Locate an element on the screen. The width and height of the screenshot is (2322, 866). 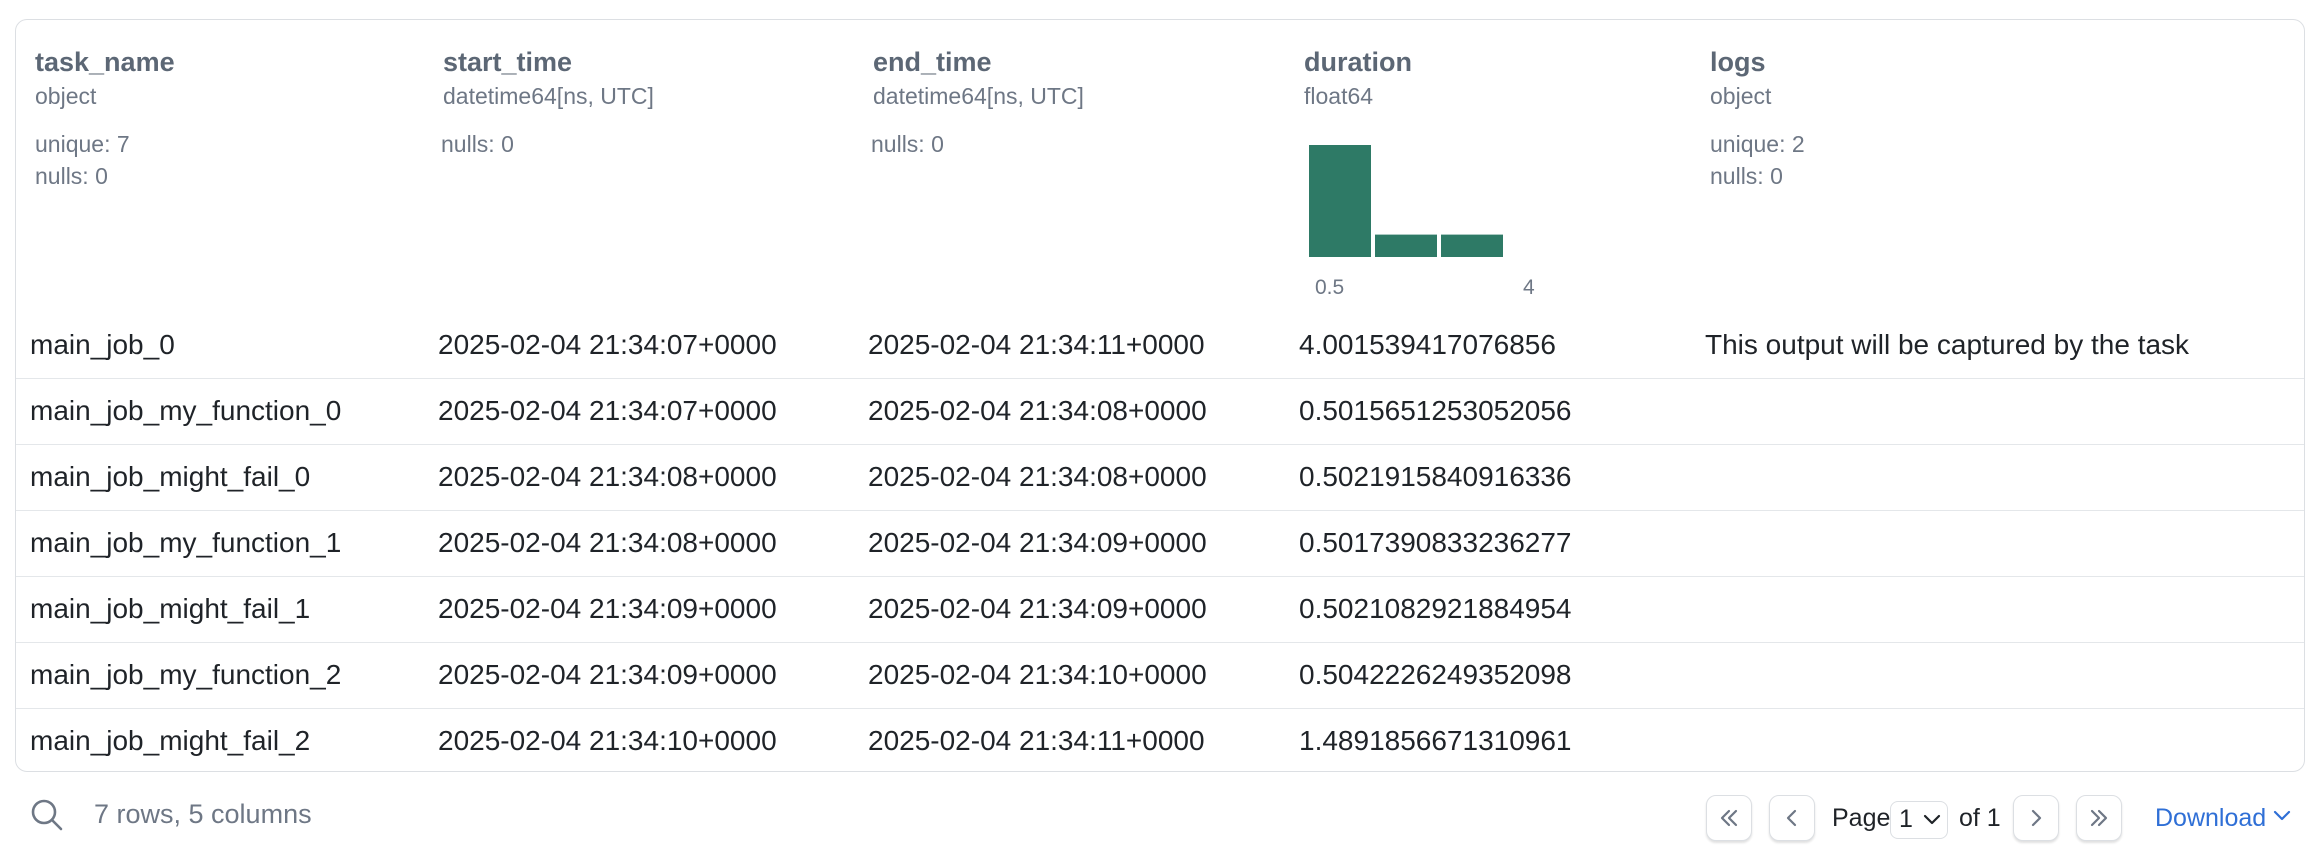
page-count-label: of 1 is located at coordinates (1980, 818).